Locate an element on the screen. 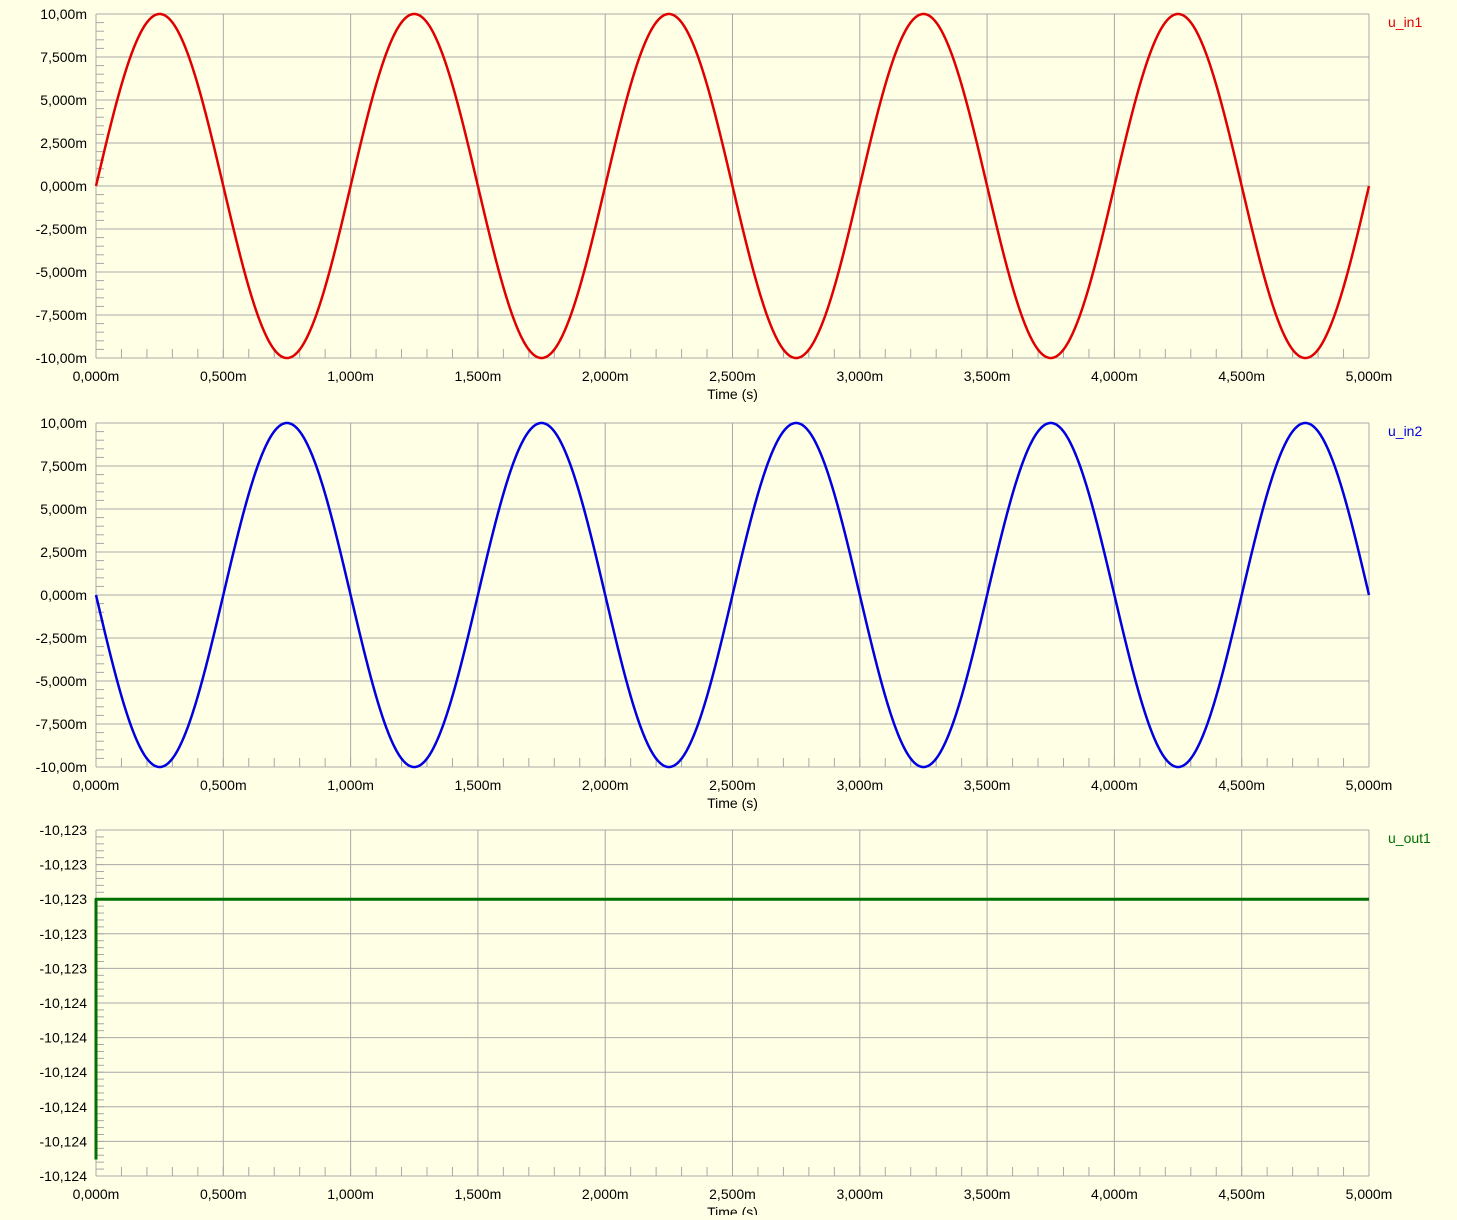 The height and width of the screenshot is (1220, 1457). legend-u_out1: u_out1 is located at coordinates (1409, 838).